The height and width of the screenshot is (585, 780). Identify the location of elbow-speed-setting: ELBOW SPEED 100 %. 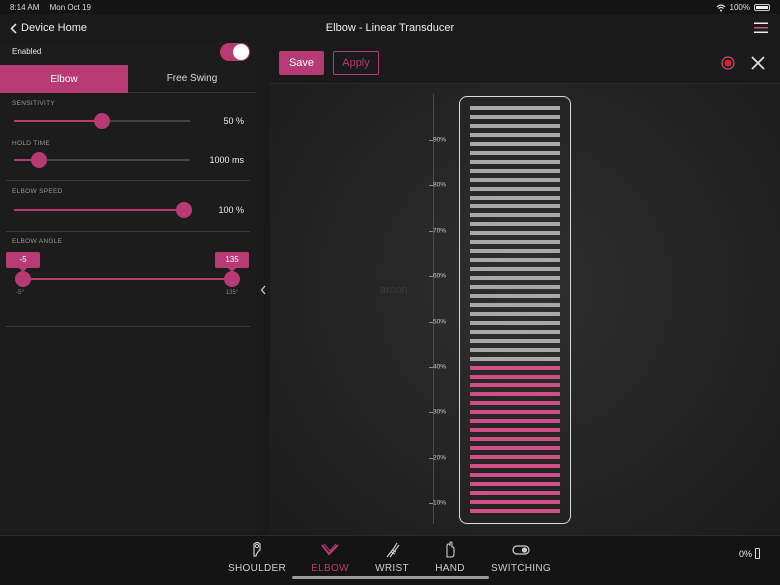
(128, 206).